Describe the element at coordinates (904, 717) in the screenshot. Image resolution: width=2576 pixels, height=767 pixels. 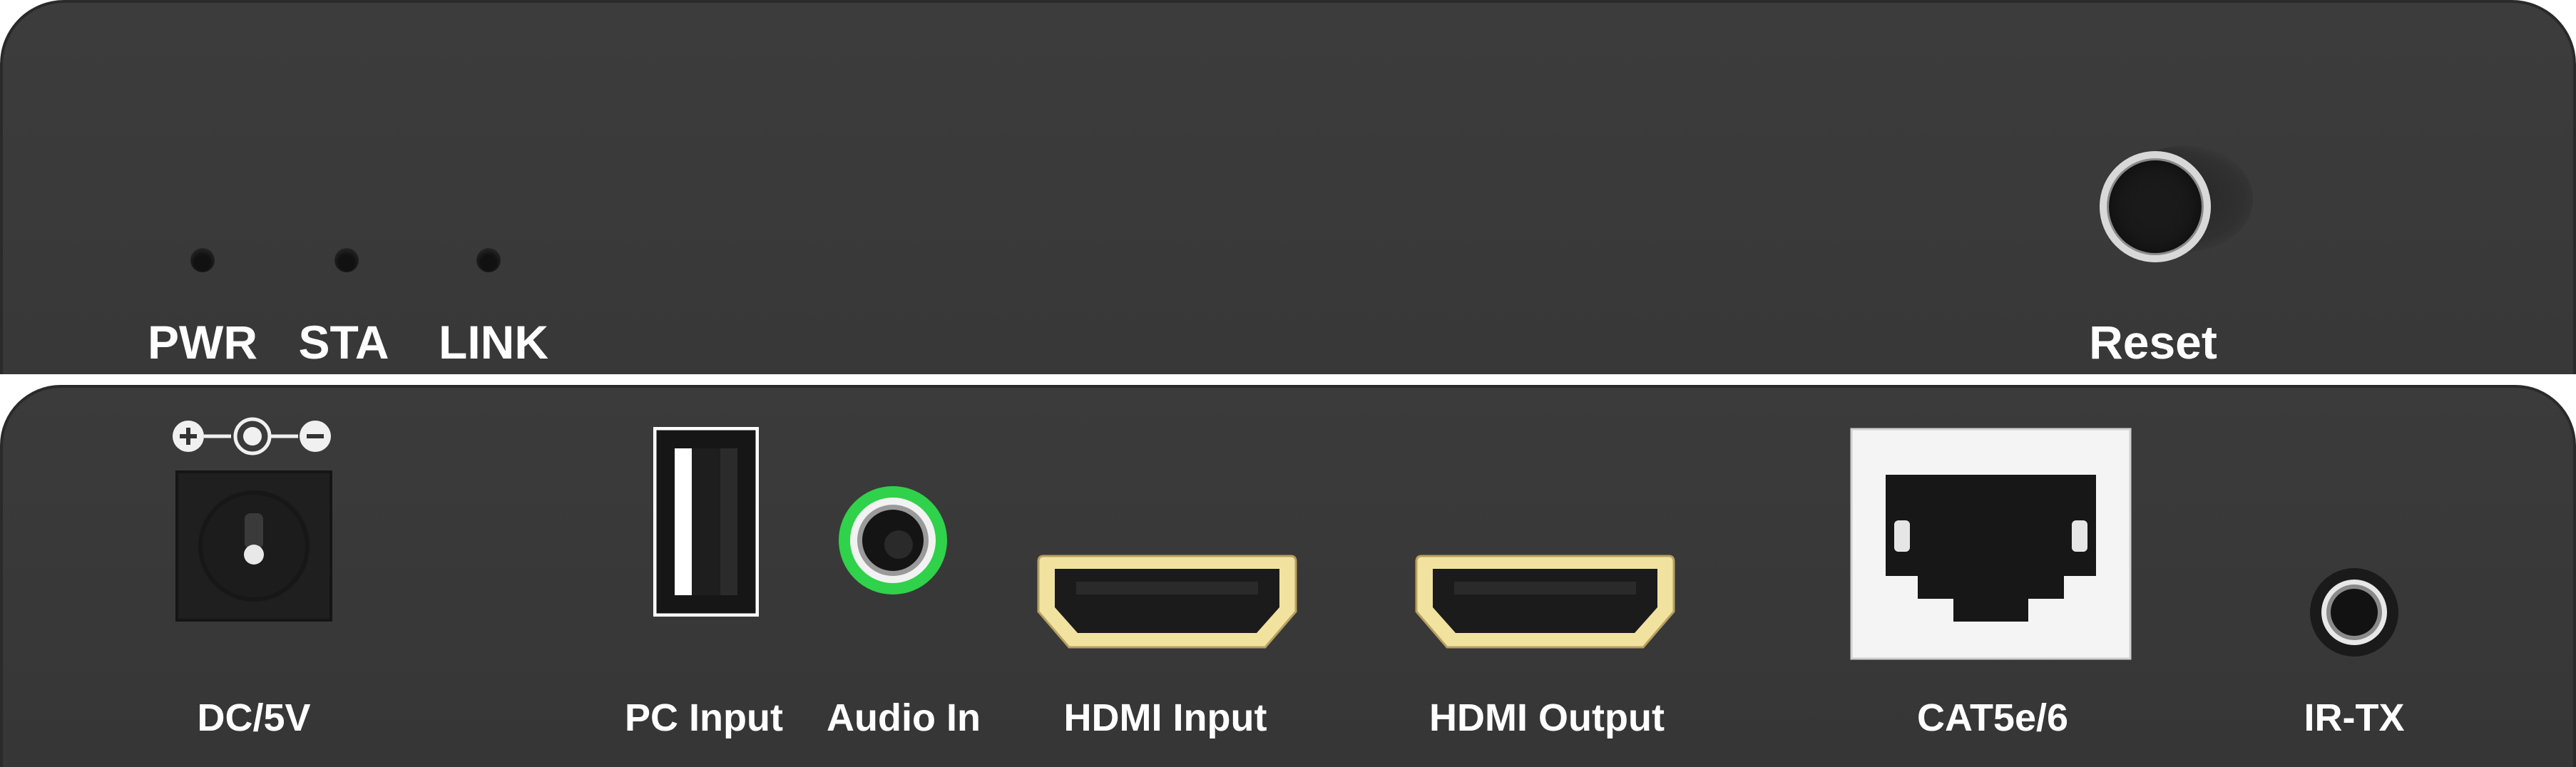
I see `audio-in-label: Audio In` at that location.